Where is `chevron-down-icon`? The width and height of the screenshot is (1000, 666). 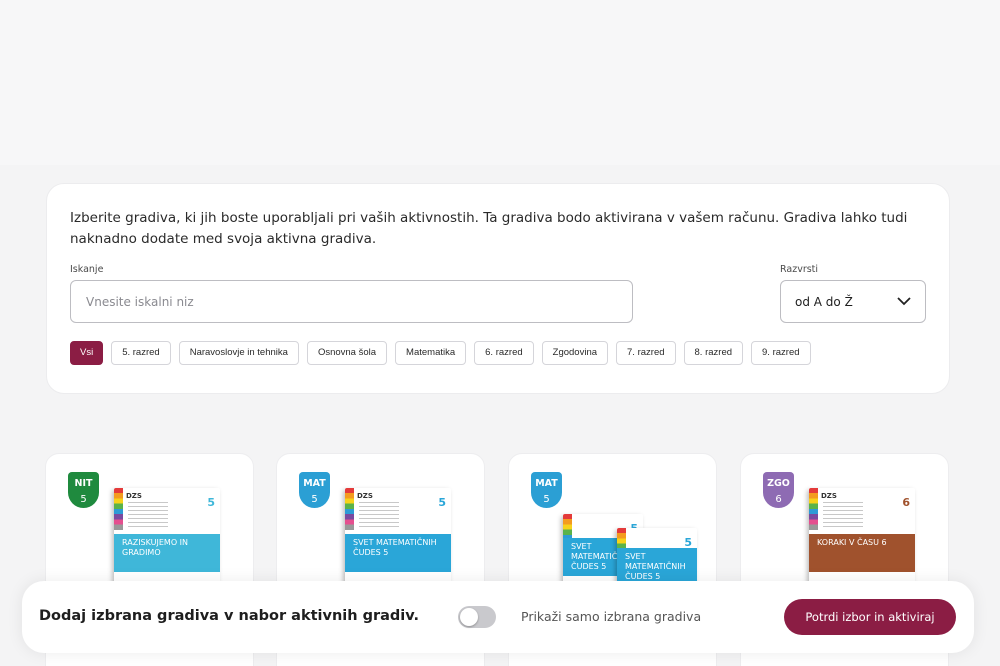 chevron-down-icon is located at coordinates (904, 301).